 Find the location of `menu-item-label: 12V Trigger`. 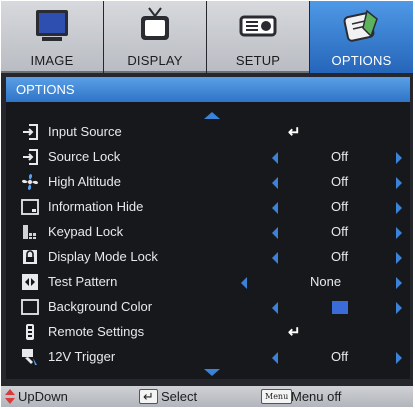

menu-item-label: 12V Trigger is located at coordinates (82, 356).